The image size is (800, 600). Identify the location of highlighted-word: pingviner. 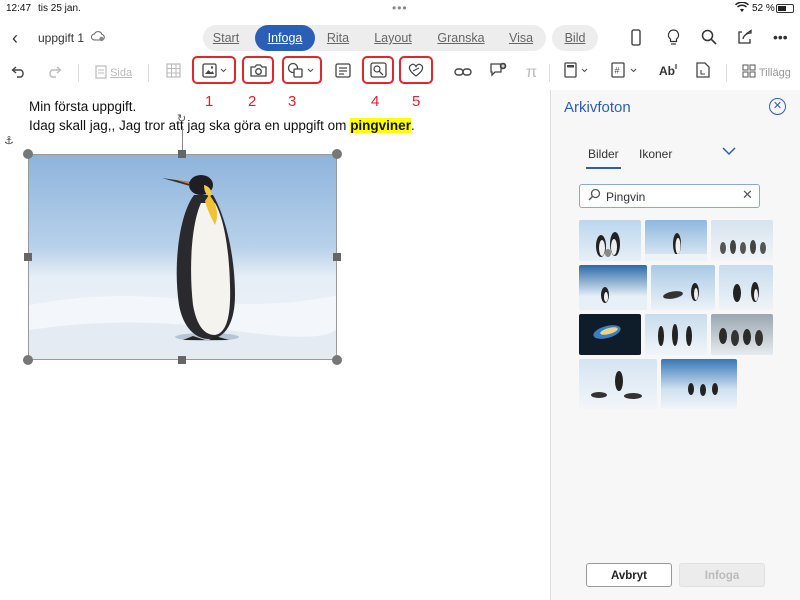
(380, 125).